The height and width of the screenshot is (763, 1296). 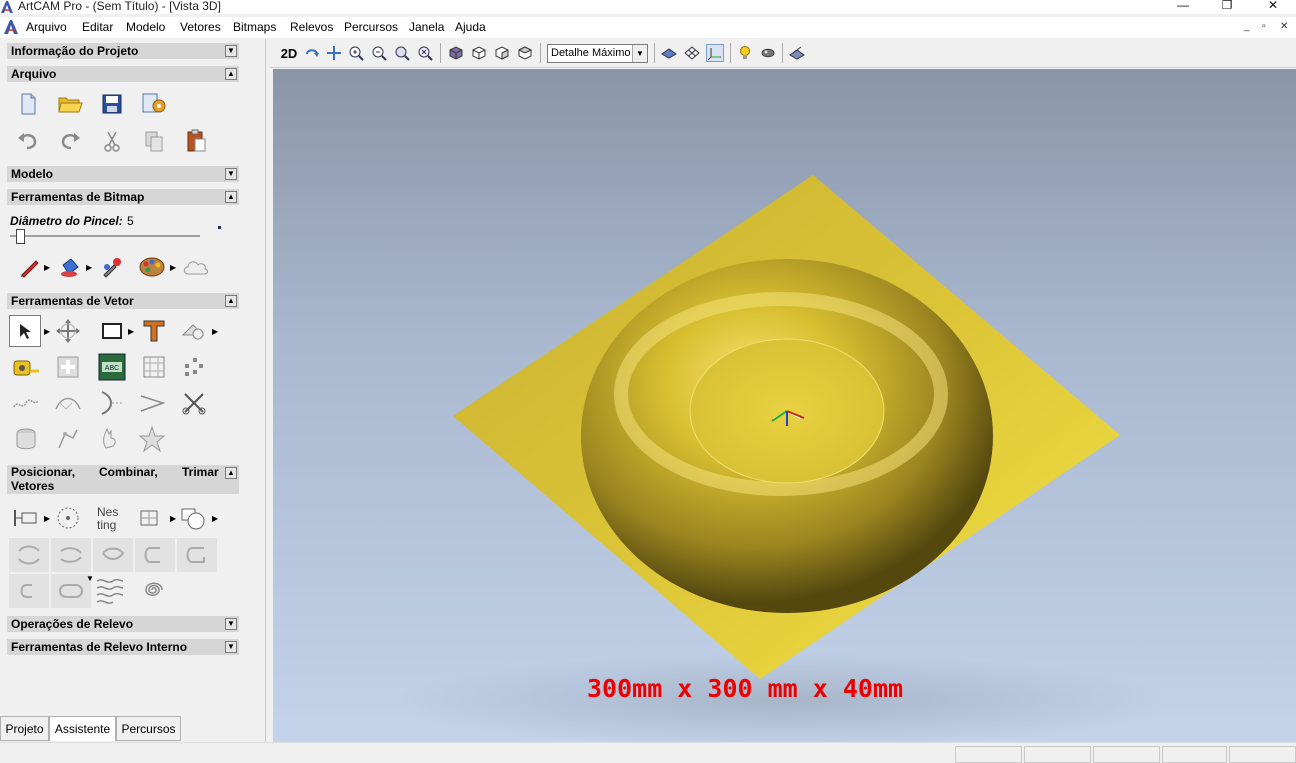 What do you see at coordinates (30, 267) in the screenshot?
I see `pencil-icon` at bounding box center [30, 267].